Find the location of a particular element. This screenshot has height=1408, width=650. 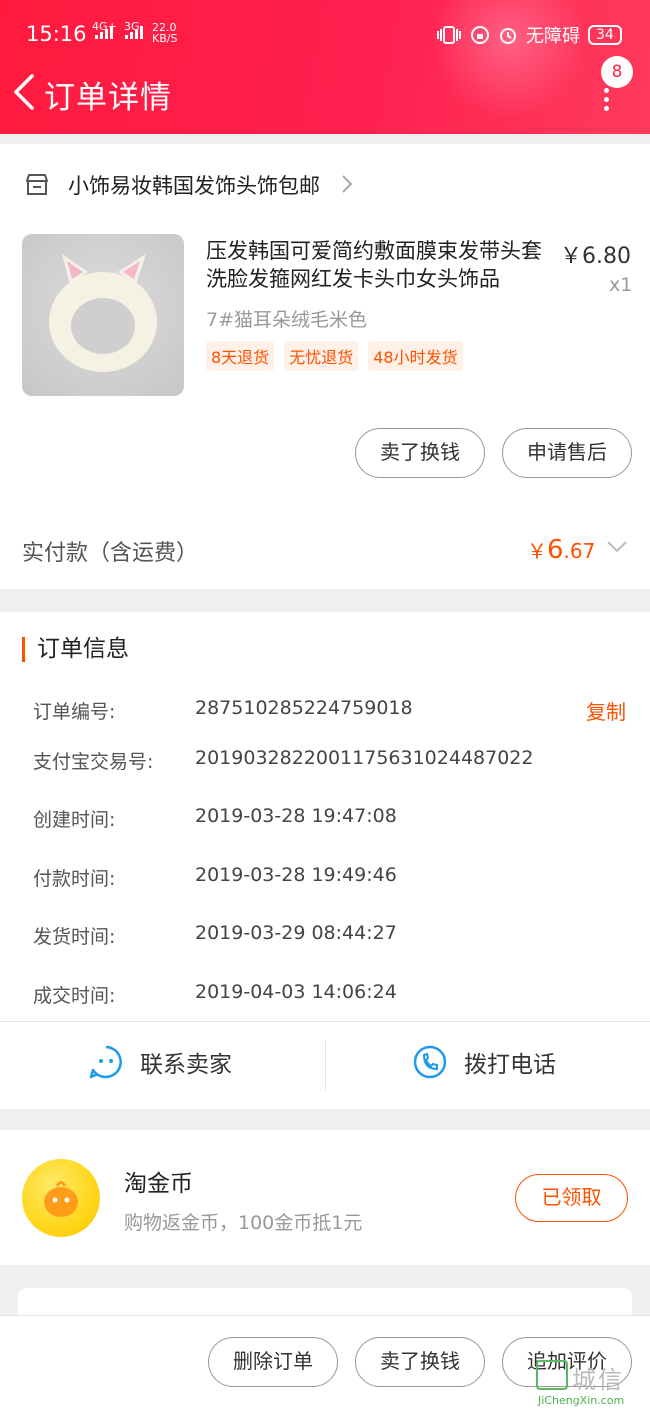

after-sale-button: 申请售后 is located at coordinates (567, 453).